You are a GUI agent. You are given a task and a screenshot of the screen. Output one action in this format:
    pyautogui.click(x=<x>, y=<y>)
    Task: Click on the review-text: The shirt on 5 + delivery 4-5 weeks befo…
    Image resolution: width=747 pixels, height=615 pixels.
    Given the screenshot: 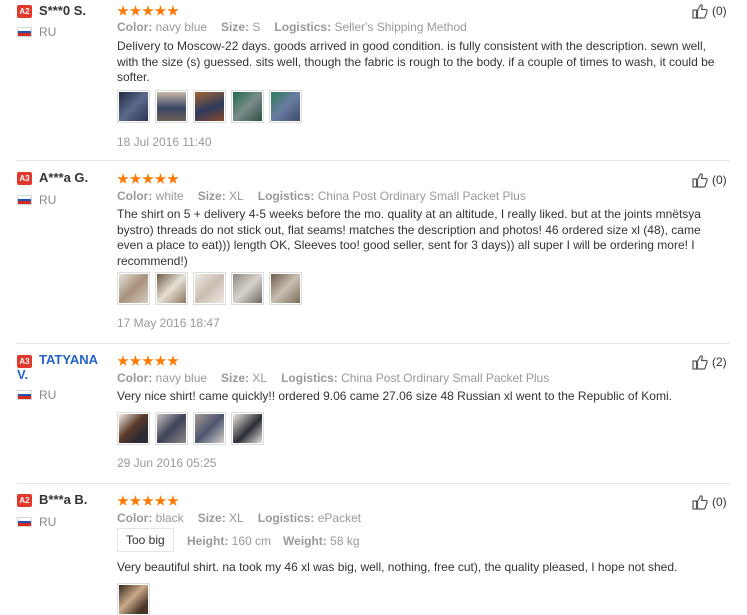 What is the action you would take?
    pyautogui.click(x=409, y=237)
    